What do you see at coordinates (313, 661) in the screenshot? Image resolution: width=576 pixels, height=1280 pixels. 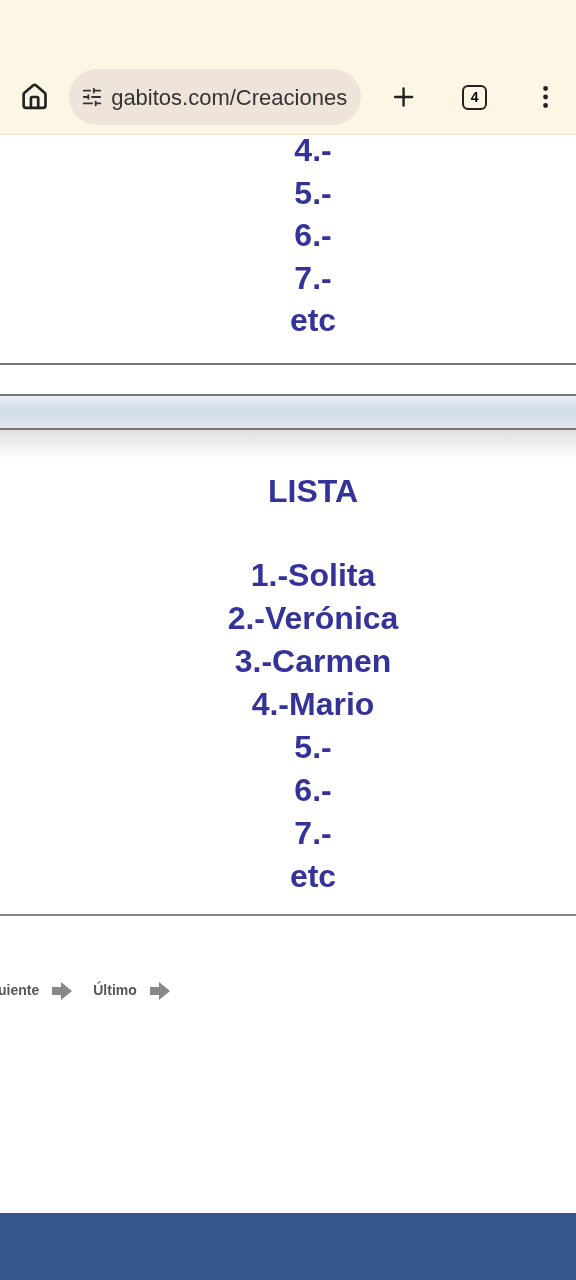 I see `list-entry: 3.-Carmen` at bounding box center [313, 661].